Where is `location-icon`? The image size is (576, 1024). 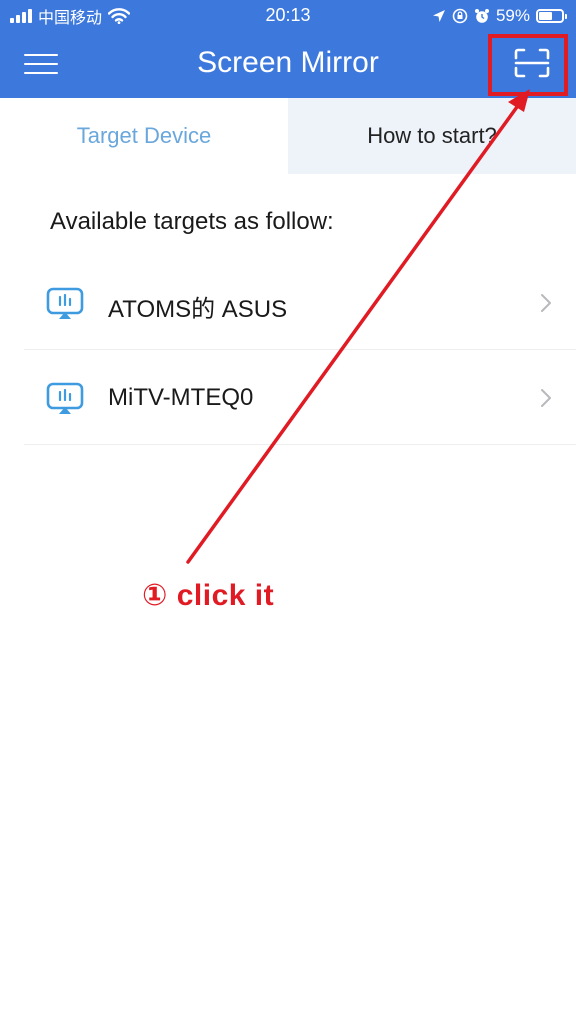
location-icon is located at coordinates (438, 16).